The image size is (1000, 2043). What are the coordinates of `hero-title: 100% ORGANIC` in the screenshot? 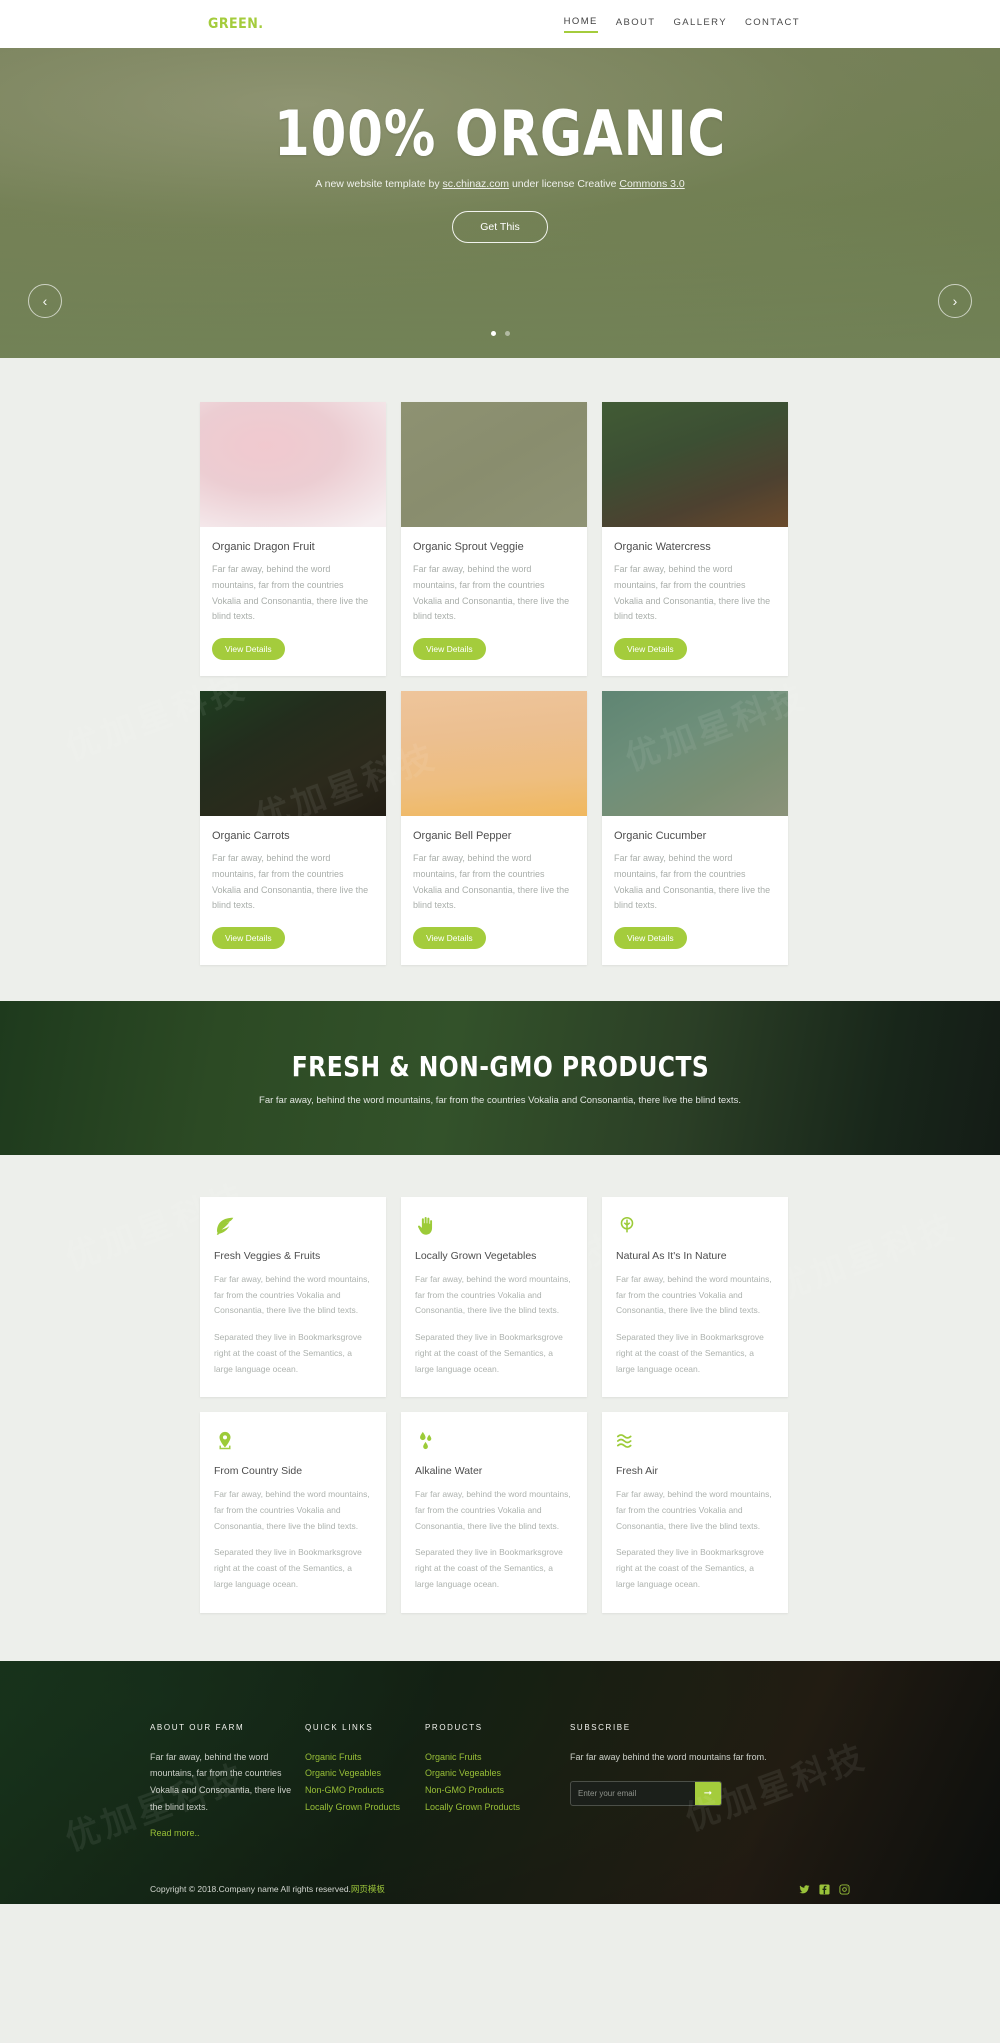 It's located at (500, 133).